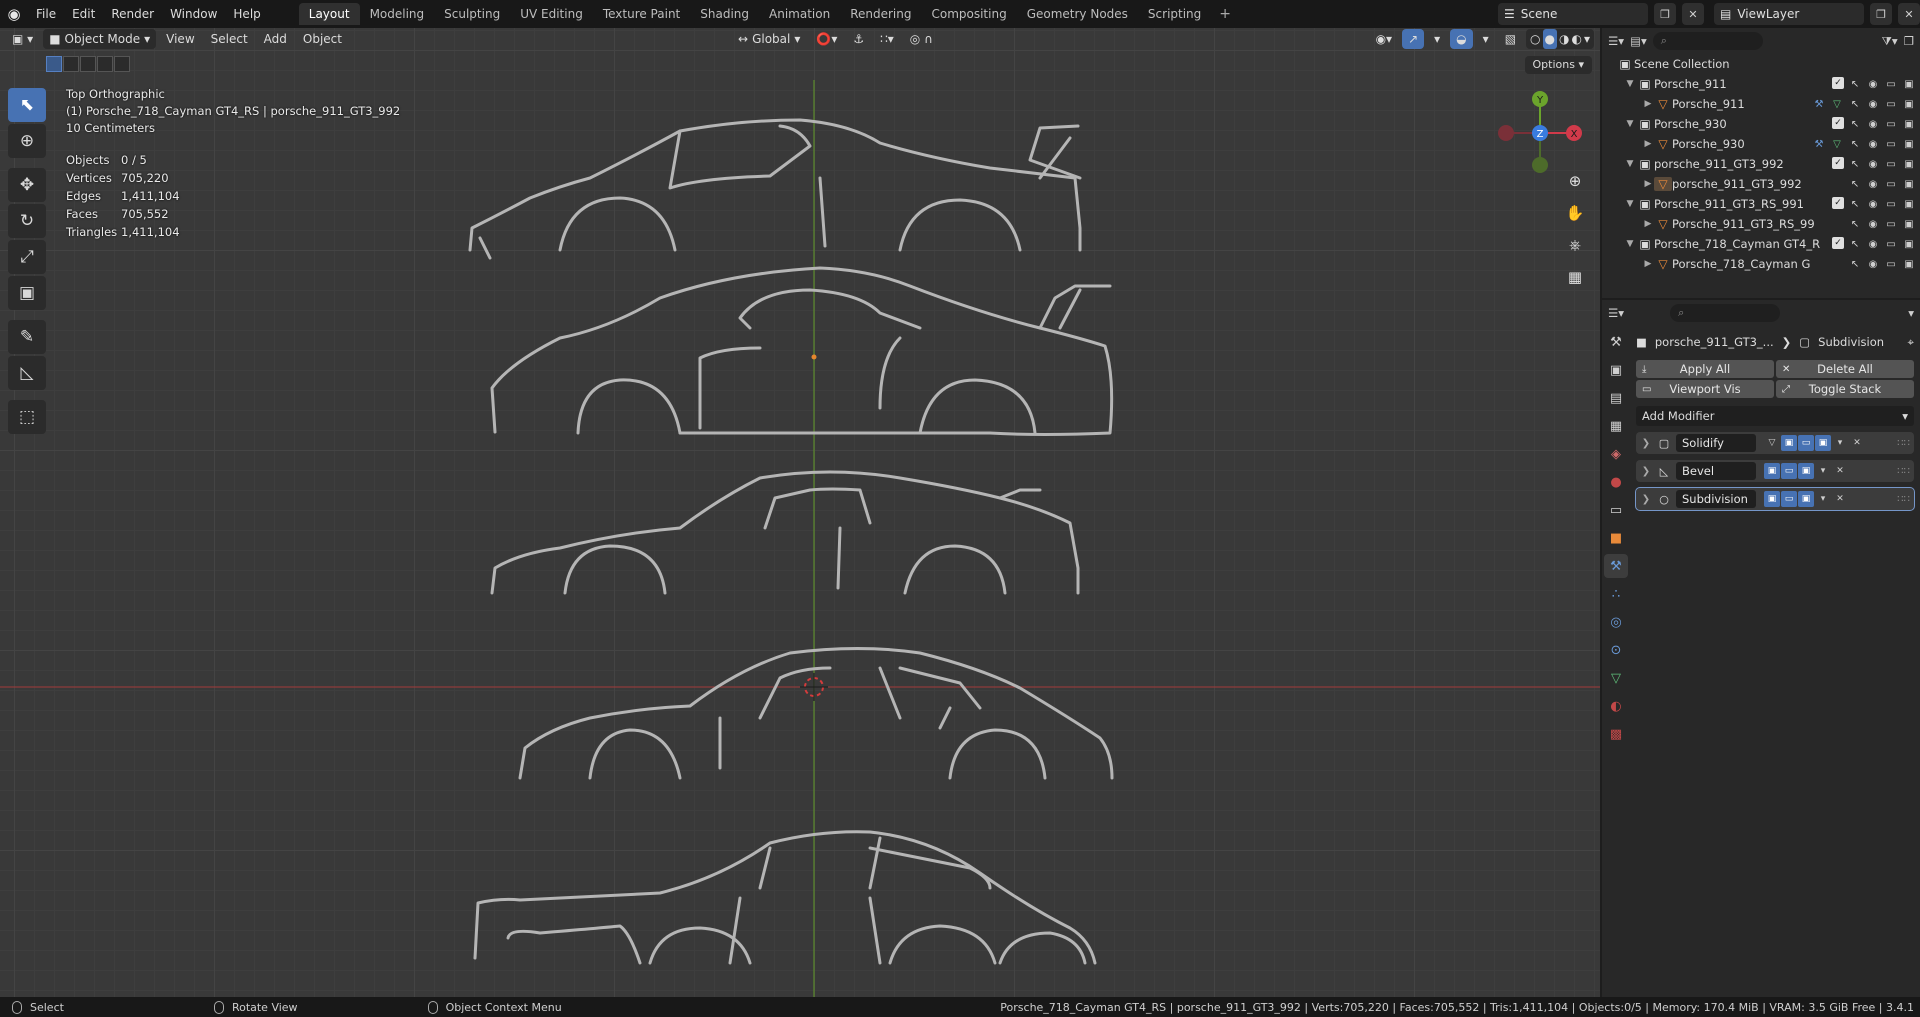  I want to click on world-tab-icon: ●, so click(1616, 482).